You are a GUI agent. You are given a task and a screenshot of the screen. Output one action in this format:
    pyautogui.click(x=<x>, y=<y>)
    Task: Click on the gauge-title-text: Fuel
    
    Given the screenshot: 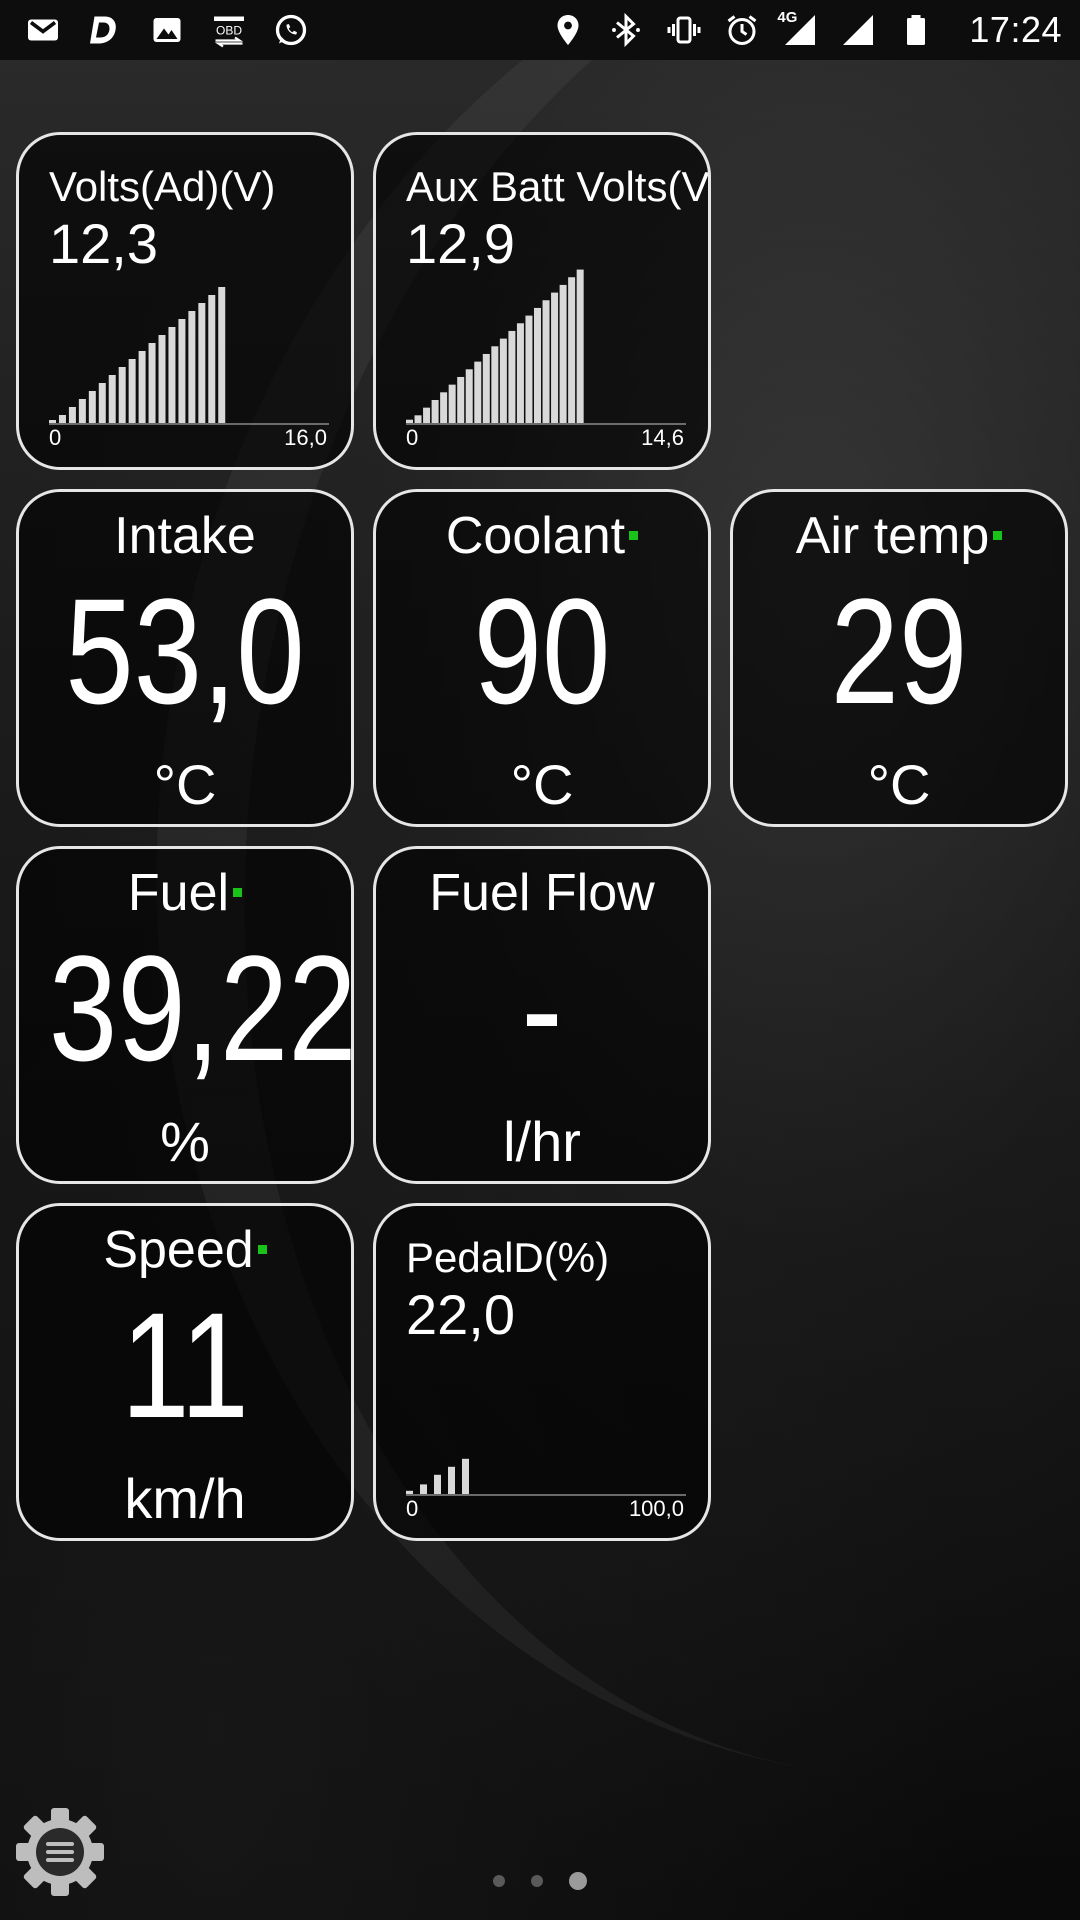 What is the action you would take?
    pyautogui.click(x=178, y=893)
    